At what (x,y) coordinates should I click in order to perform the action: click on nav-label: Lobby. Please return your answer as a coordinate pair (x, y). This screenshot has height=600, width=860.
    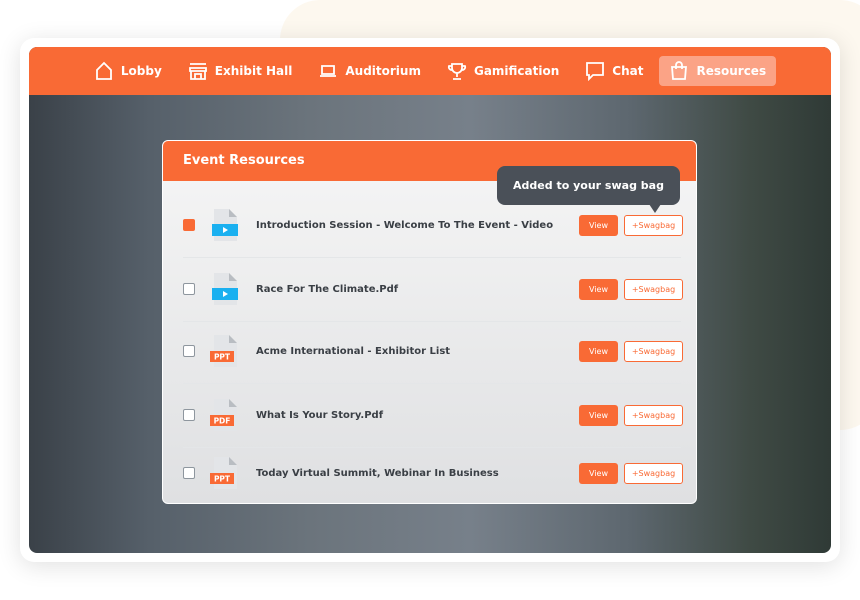
    Looking at the image, I should click on (141, 71).